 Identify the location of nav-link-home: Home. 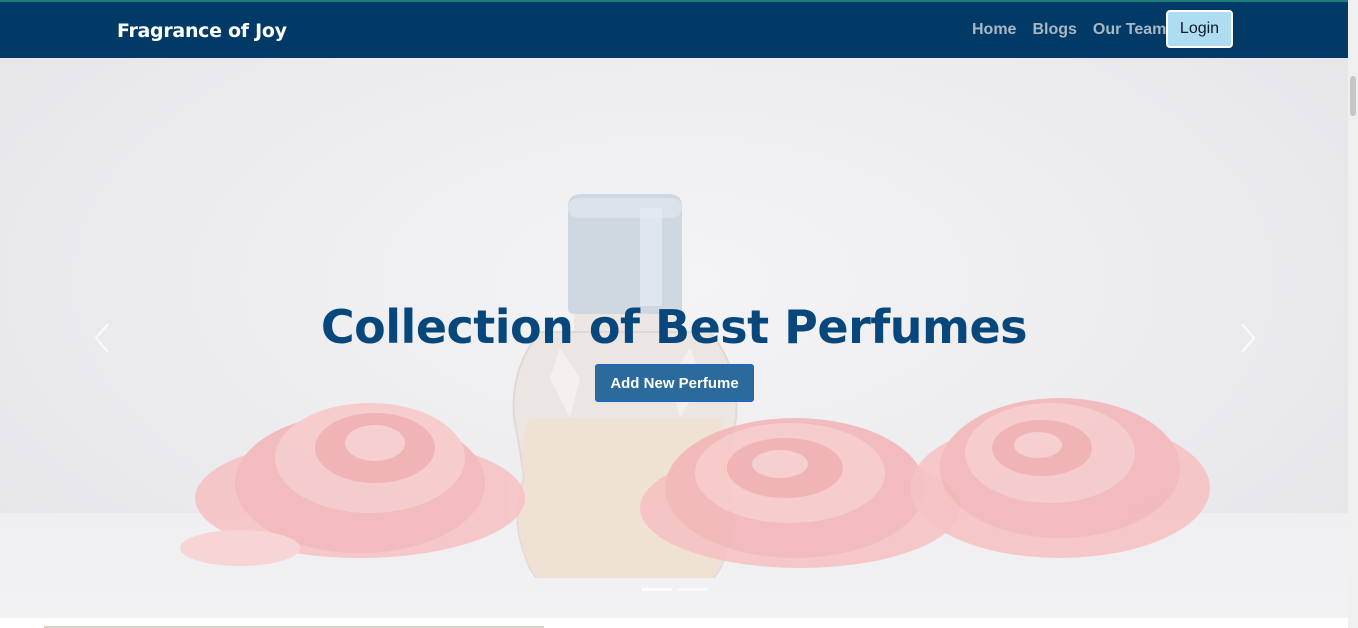
(994, 30).